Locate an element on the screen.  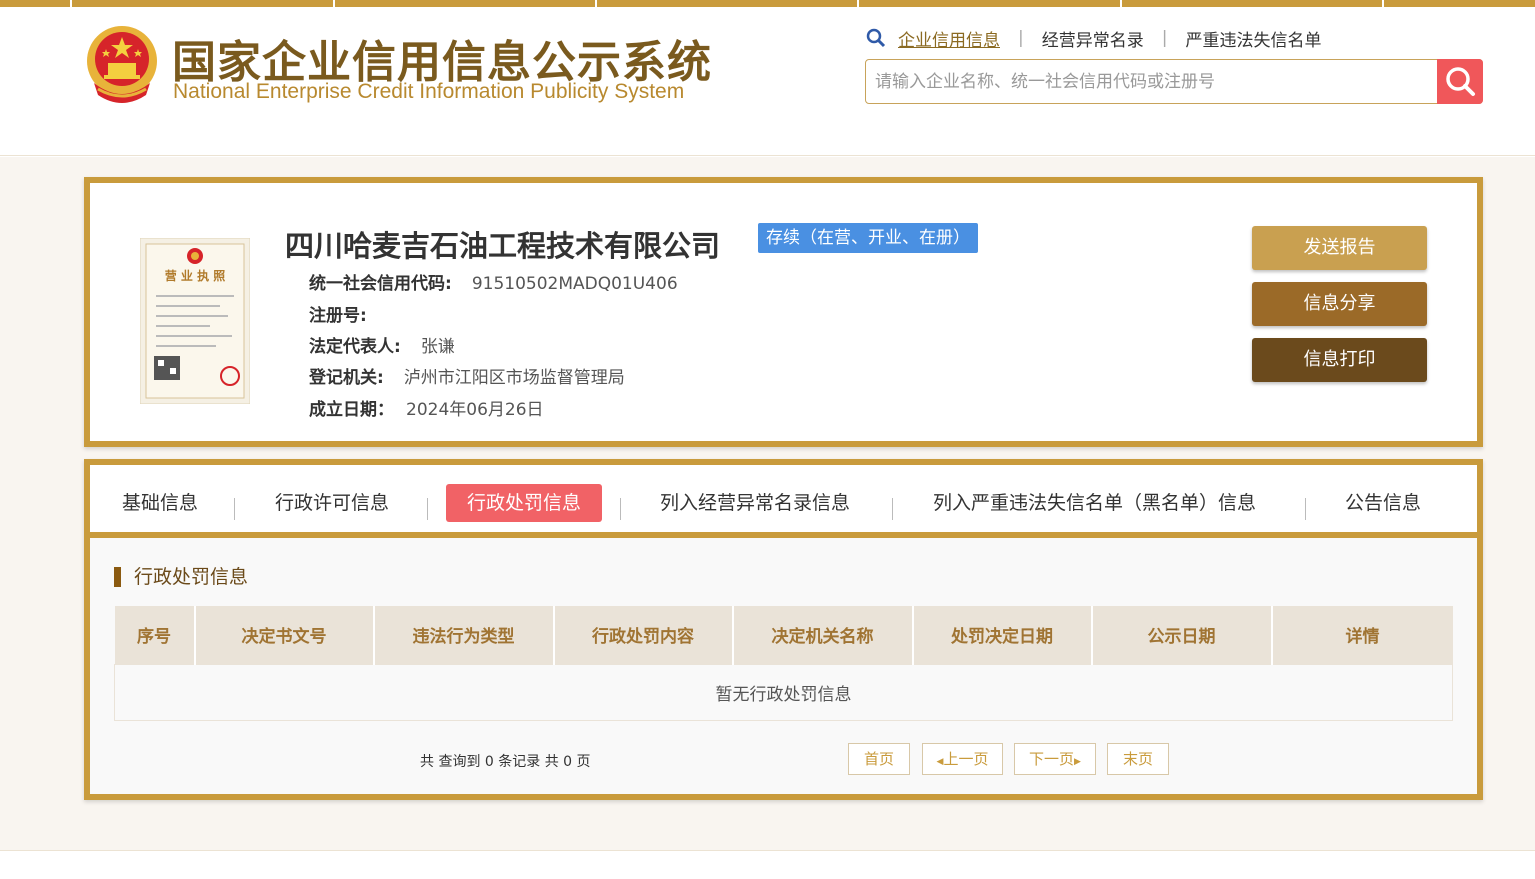
field-value: 张谦 is located at coordinates (437, 347).